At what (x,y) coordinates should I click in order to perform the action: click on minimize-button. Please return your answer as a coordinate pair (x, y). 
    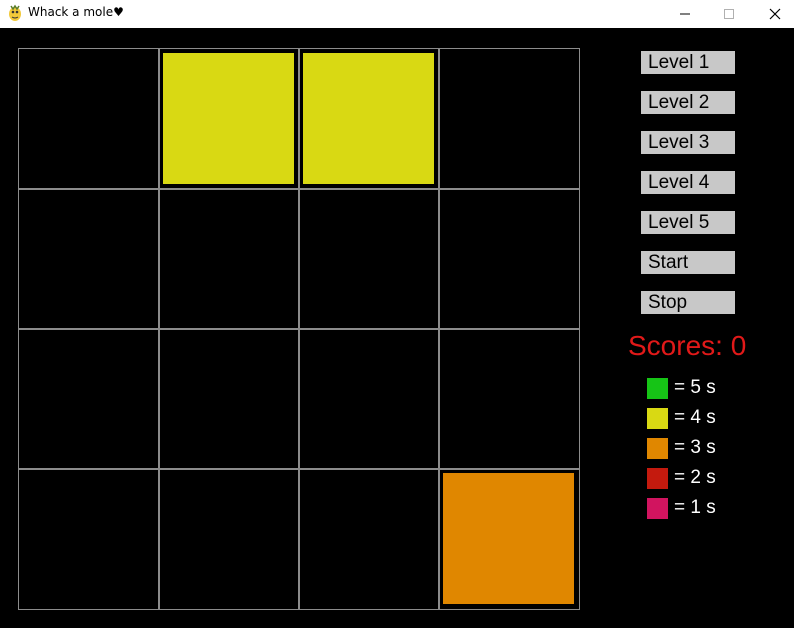
    Looking at the image, I should click on (685, 14).